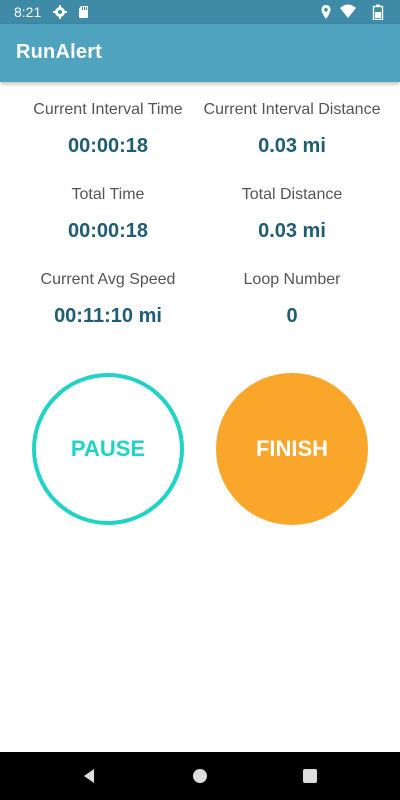  What do you see at coordinates (60, 12) in the screenshot?
I see `settings-icon` at bounding box center [60, 12].